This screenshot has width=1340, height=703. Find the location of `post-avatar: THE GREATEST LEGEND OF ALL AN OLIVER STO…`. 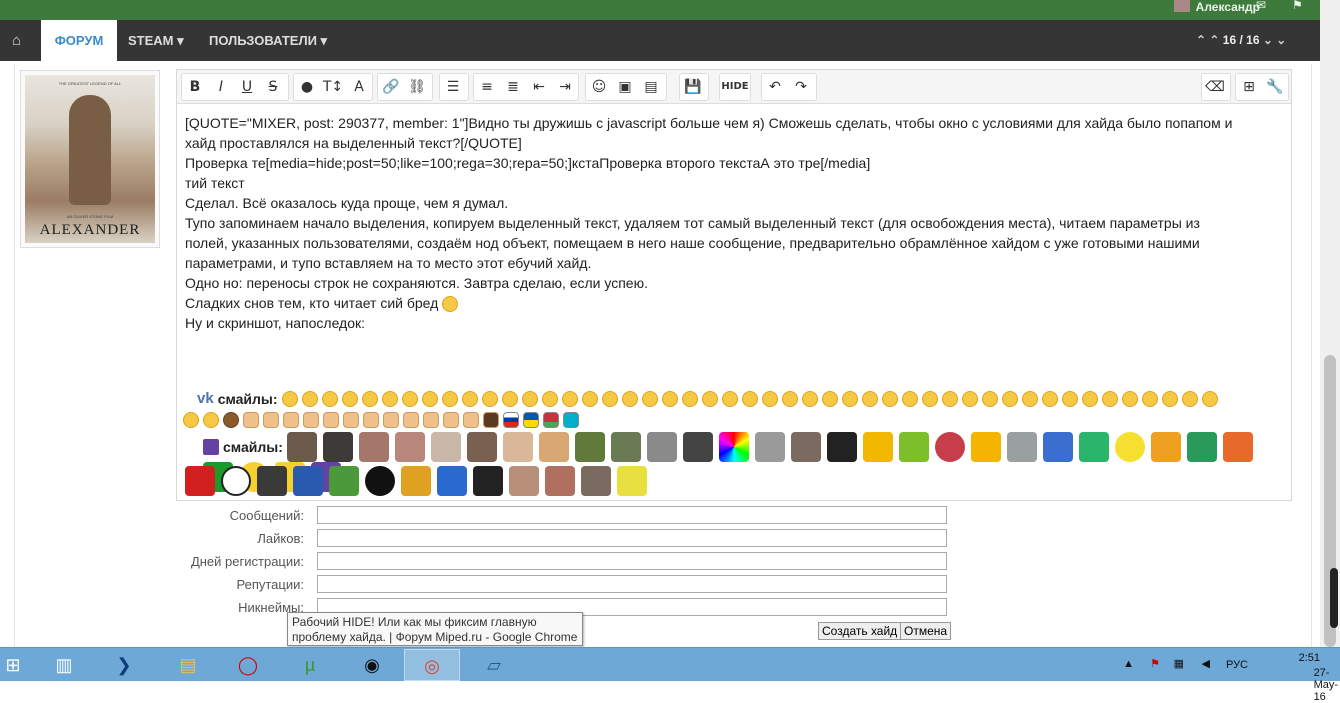

post-avatar: THE GREATEST LEGEND OF ALL AN OLIVER STO… is located at coordinates (90, 159).